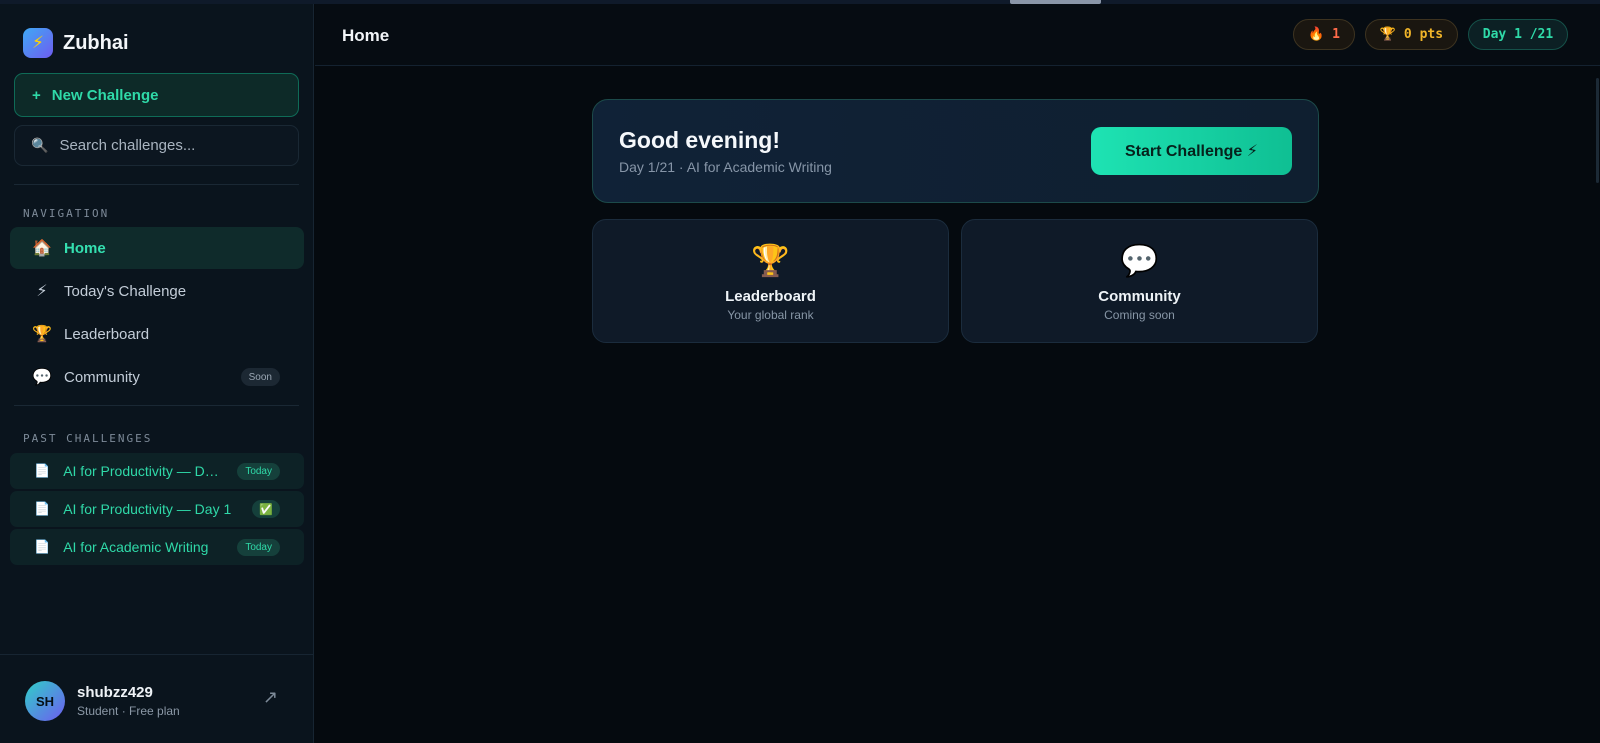  What do you see at coordinates (42, 248) in the screenshot?
I see `home-icon: 🏠` at bounding box center [42, 248].